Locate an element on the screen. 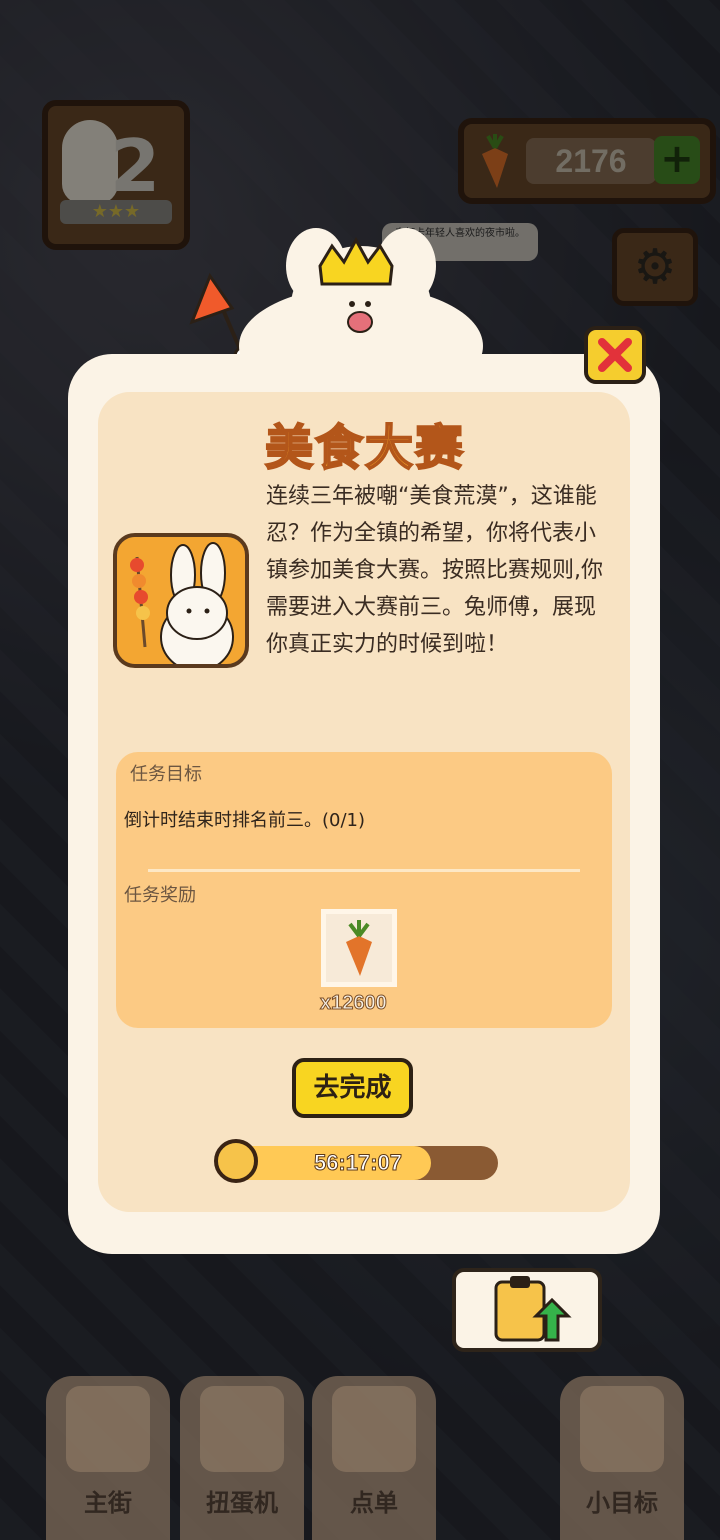  nav-tab-main-street: 主街 is located at coordinates (108, 1458).